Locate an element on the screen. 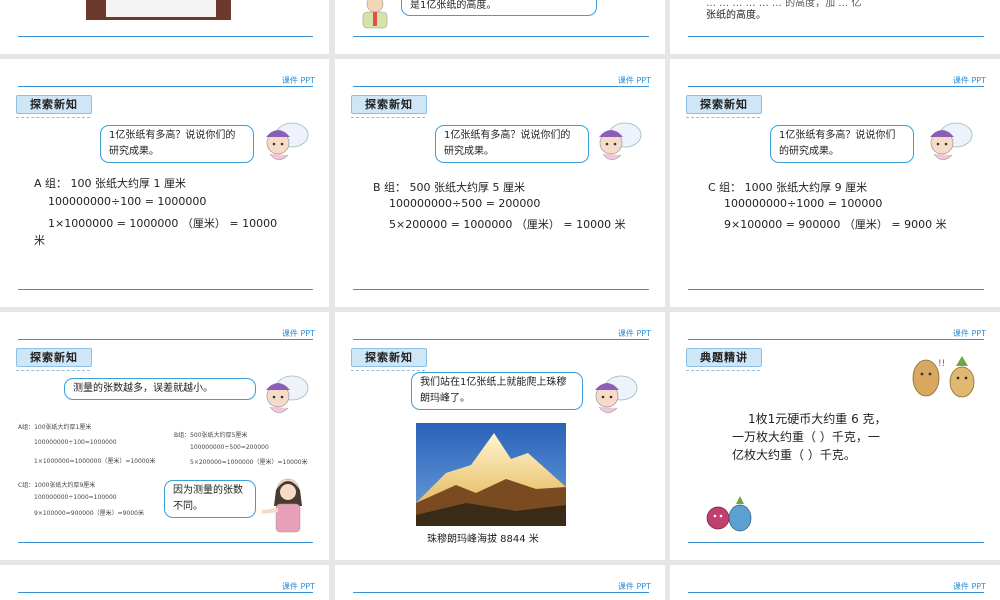 This screenshot has width=1000, height=600. group-c-note2: 100000000÷1000=100000 is located at coordinates (75, 497).